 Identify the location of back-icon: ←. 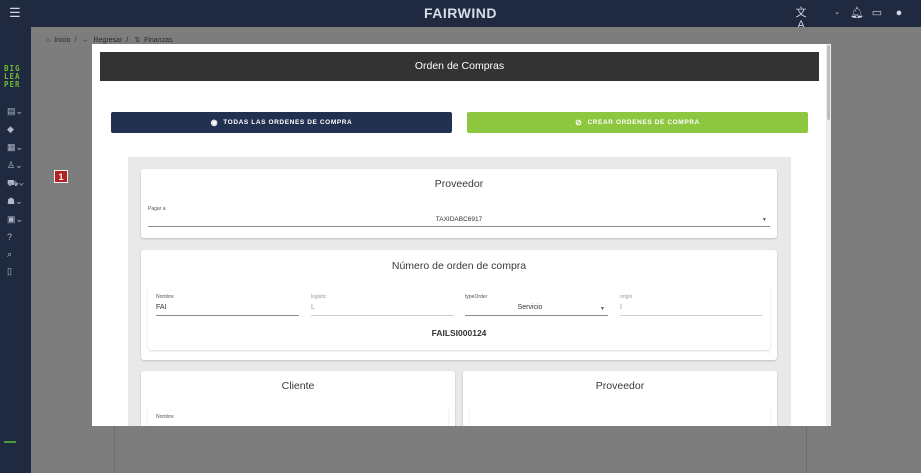
(86, 40).